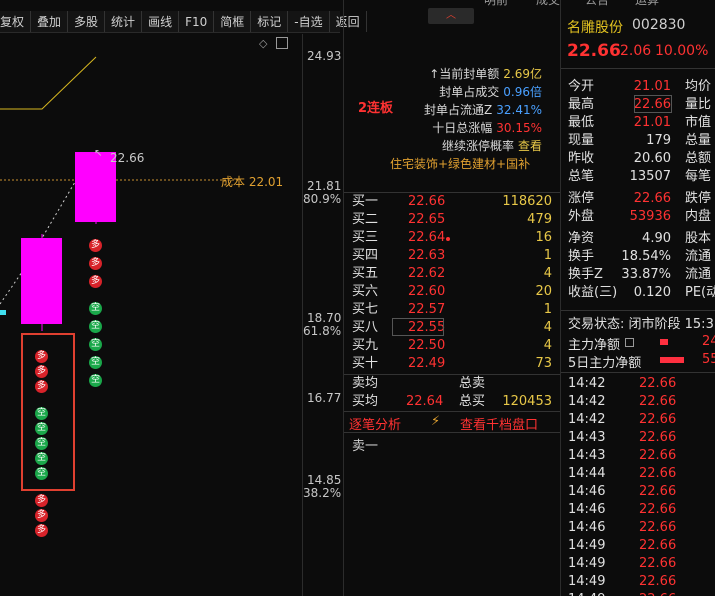 The height and width of the screenshot is (596, 715). Describe the element at coordinates (448, 239) in the screenshot. I see `dot-icon` at that location.